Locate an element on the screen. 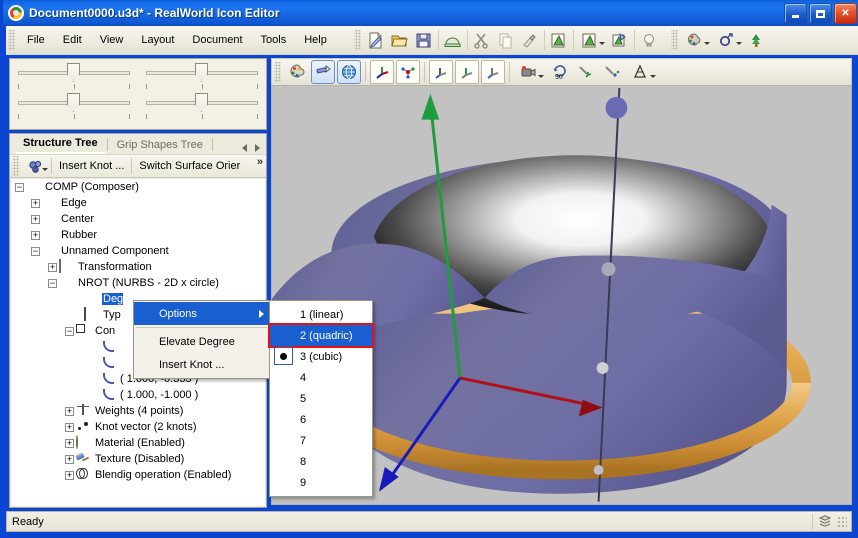 The height and width of the screenshot is (538, 858). paste-button is located at coordinates (530, 40).